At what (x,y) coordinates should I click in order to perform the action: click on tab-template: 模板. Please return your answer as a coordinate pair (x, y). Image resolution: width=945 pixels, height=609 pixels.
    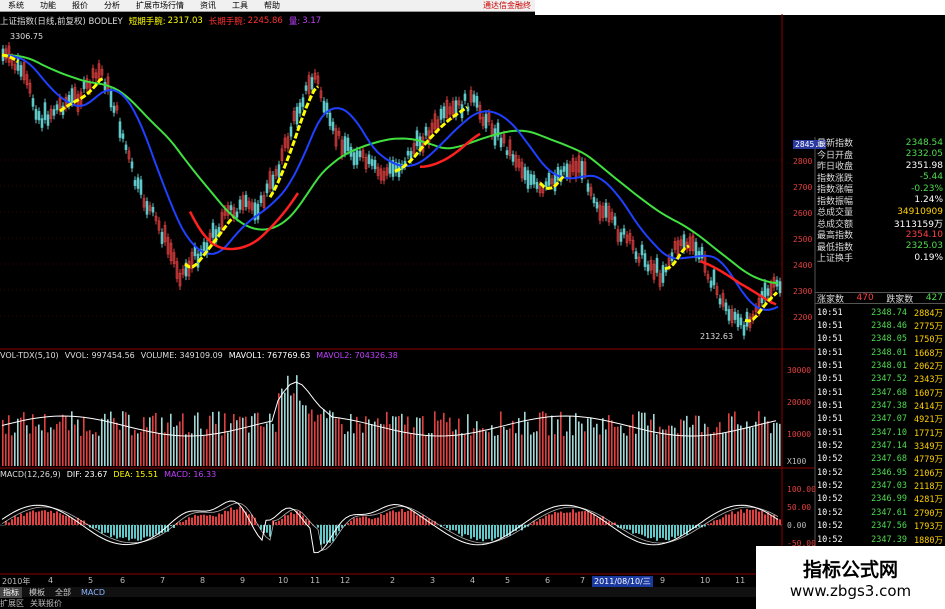
    Looking at the image, I should click on (37, 592).